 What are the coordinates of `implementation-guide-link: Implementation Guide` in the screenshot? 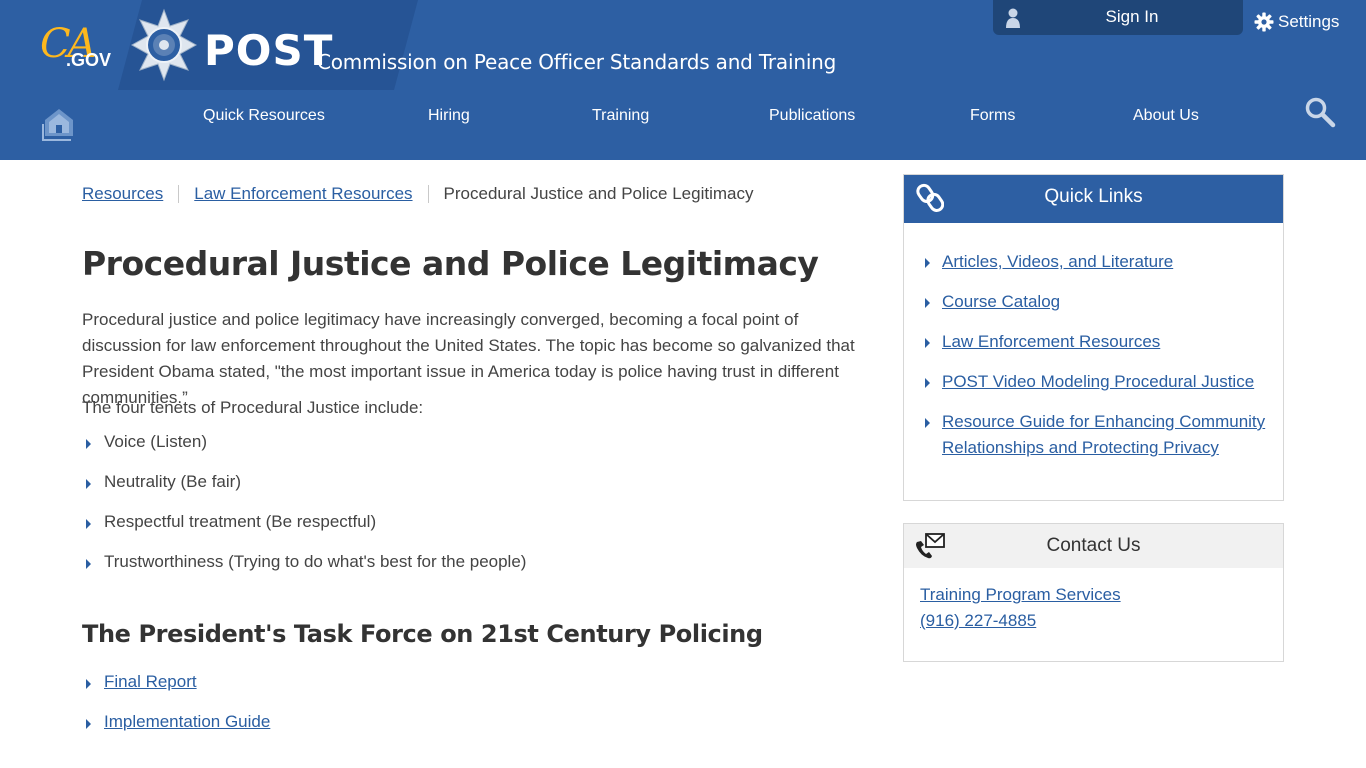 It's located at (187, 722).